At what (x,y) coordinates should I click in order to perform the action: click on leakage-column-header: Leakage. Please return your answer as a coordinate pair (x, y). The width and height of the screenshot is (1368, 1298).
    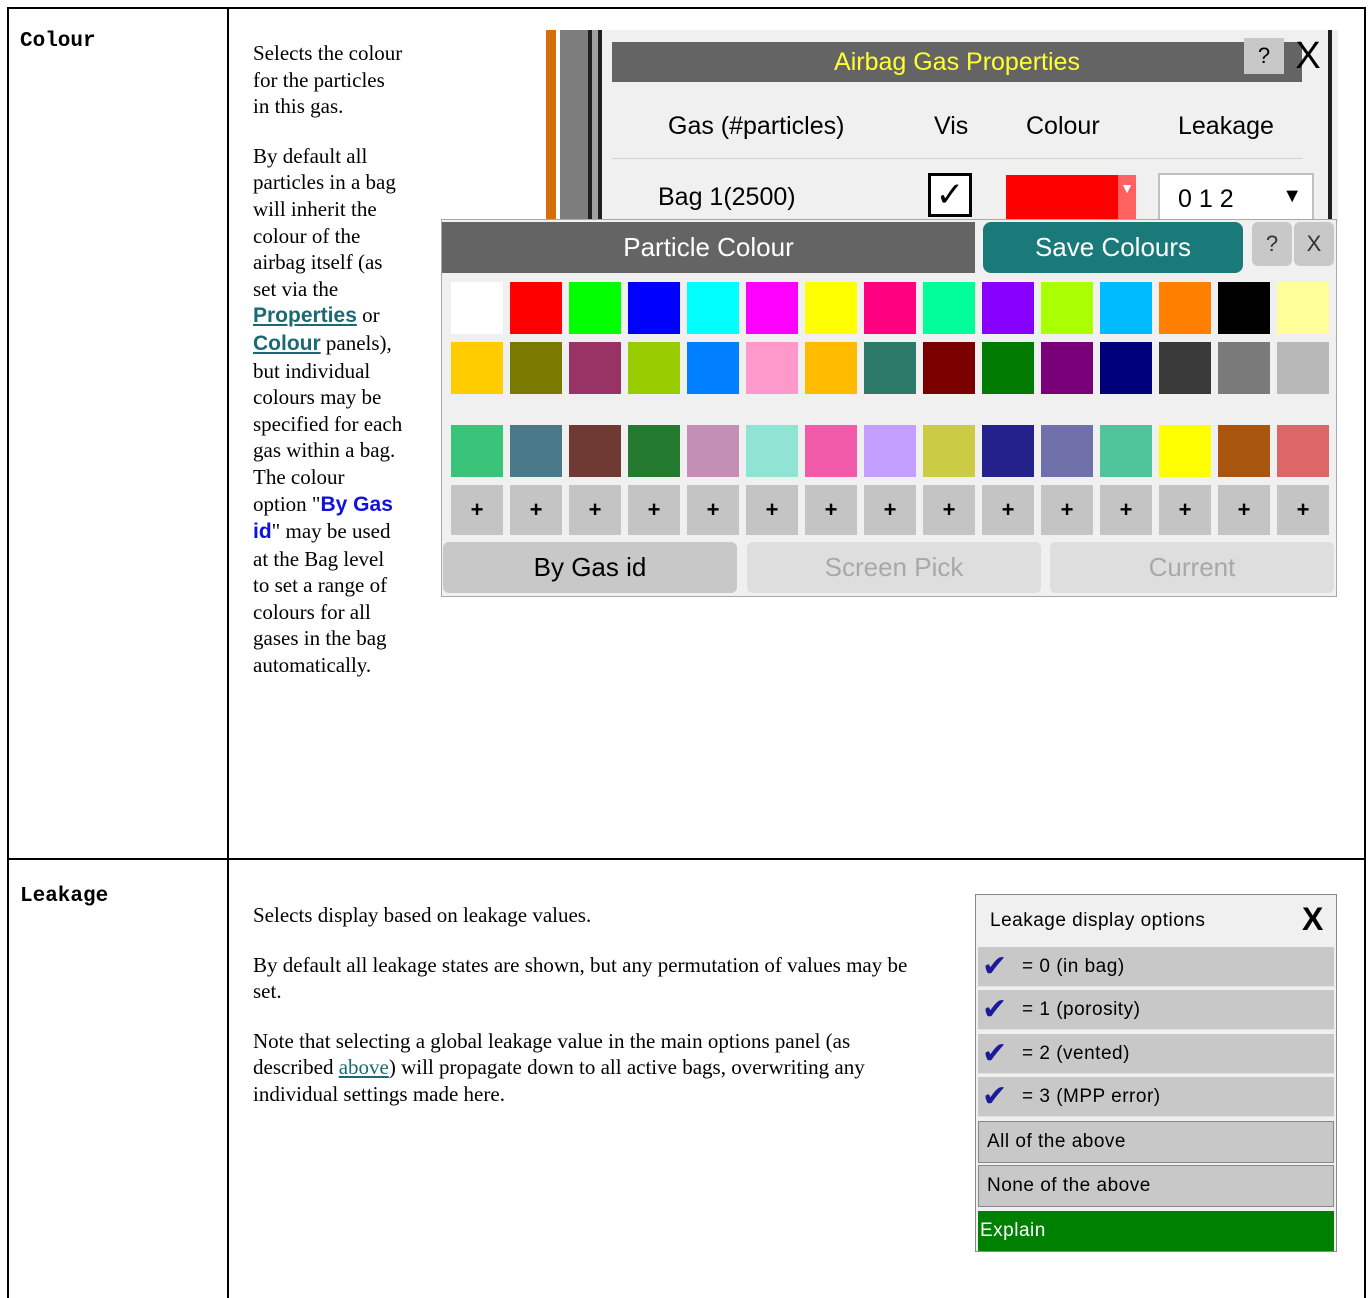
    Looking at the image, I should click on (1226, 126).